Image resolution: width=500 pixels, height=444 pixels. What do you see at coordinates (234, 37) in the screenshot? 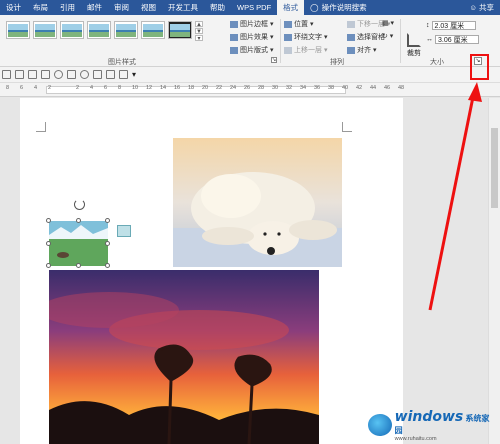
I see `picture-effects-icon` at bounding box center [234, 37].